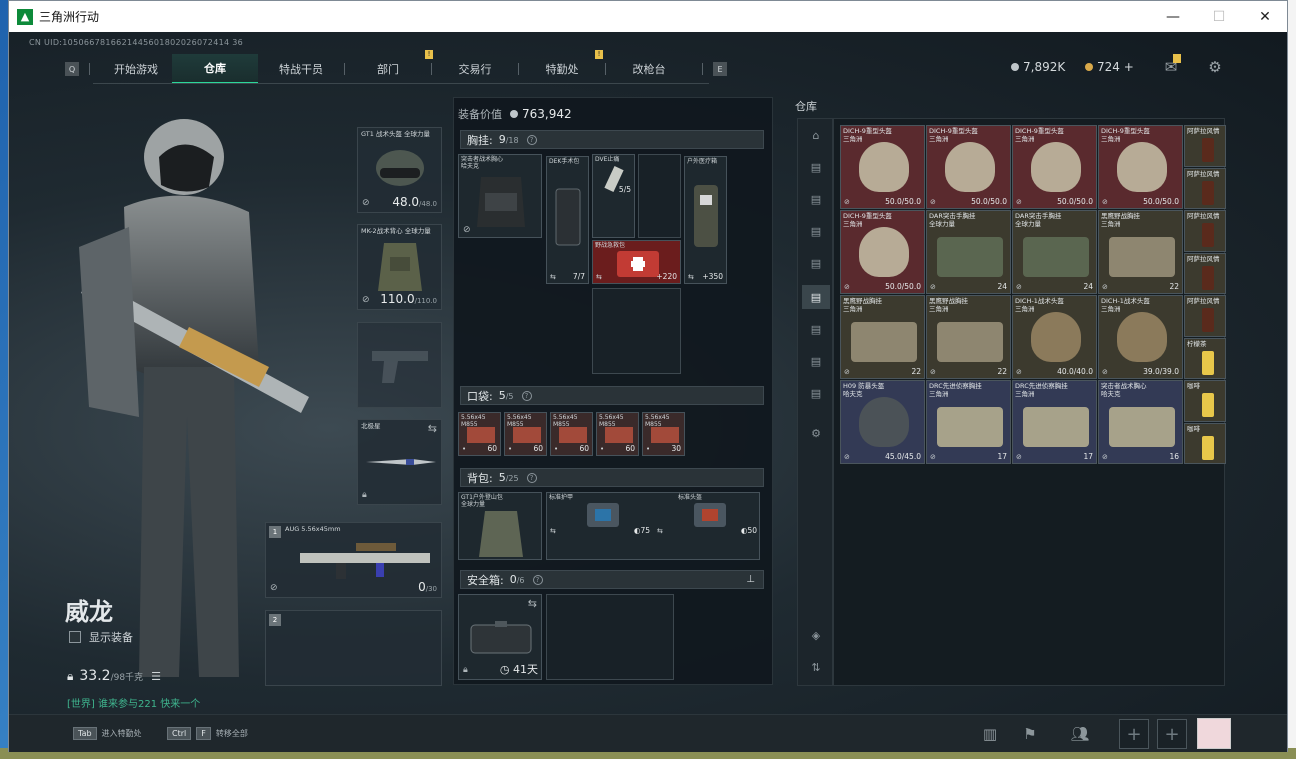 The image size is (1296, 759). I want to click on coin-icon, so click(514, 114).